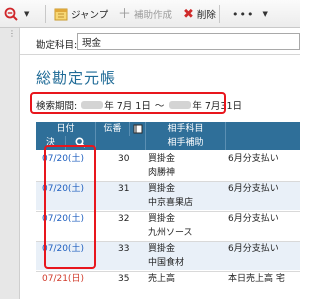 This screenshot has height=299, width=320. What do you see at coordinates (63, 279) in the screenshot?
I see `row-date: 07/21(日)` at bounding box center [63, 279].